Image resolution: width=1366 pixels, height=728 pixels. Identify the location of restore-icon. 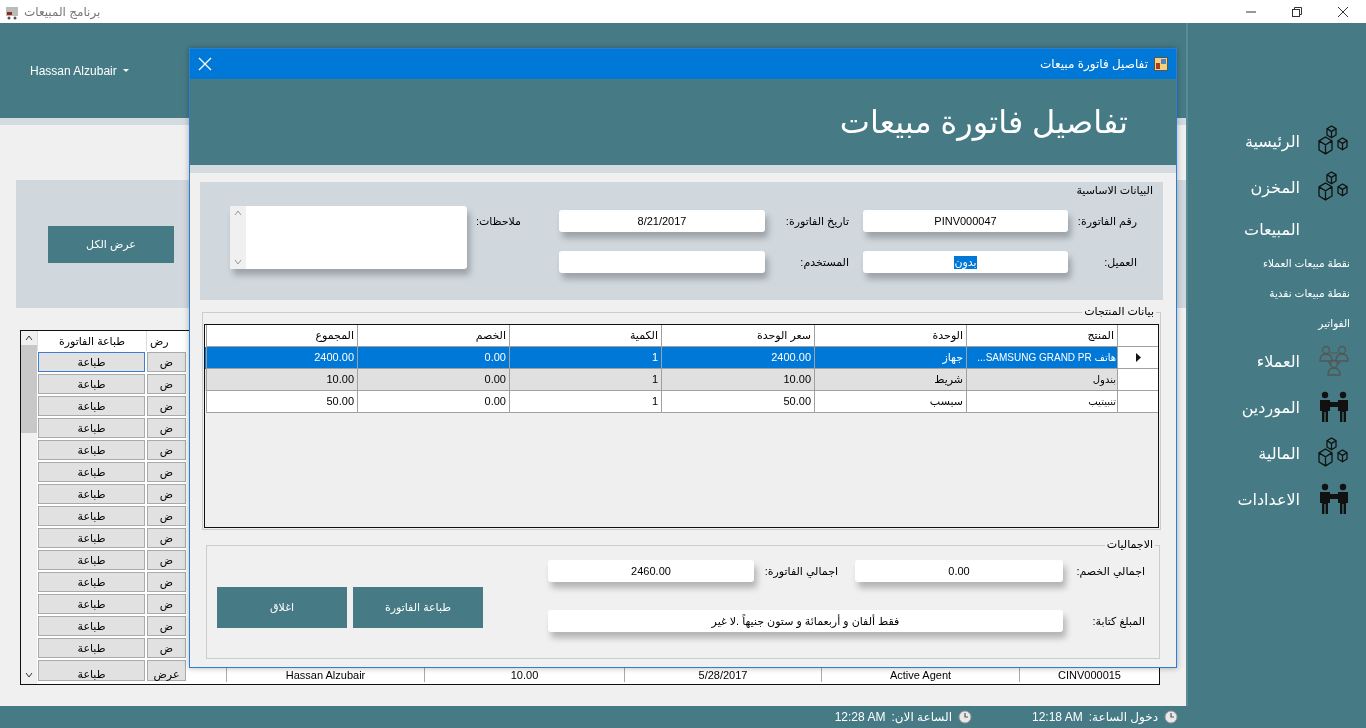
(1297, 11).